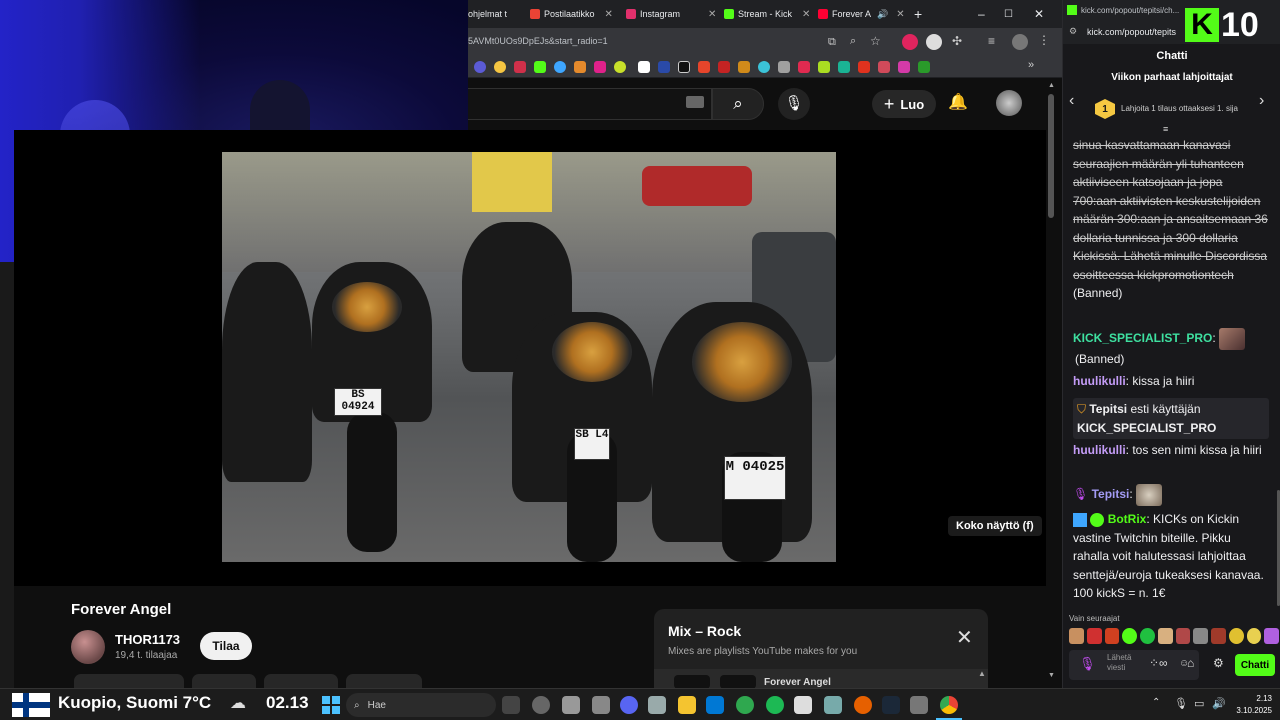 The image size is (1280, 720). Describe the element at coordinates (576, 14) in the screenshot. I see `tab-postilaatikko: Postilaatikko ✕` at that location.